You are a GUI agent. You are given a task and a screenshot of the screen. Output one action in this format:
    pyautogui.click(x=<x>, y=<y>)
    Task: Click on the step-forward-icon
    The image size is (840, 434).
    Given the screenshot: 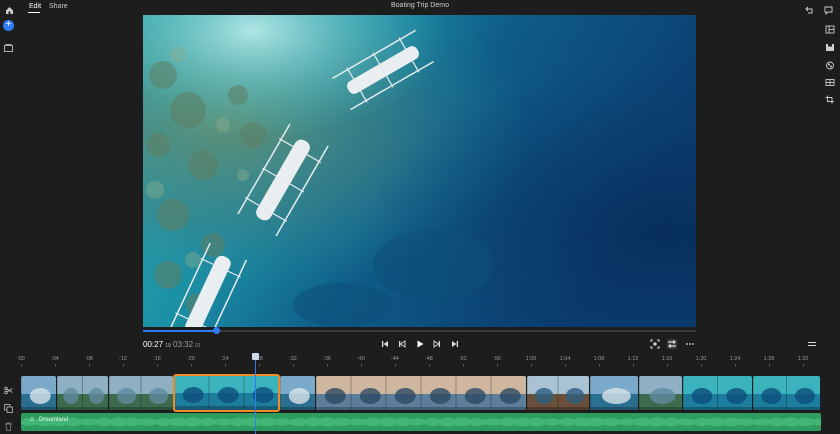 What is the action you would take?
    pyautogui.click(x=437, y=344)
    